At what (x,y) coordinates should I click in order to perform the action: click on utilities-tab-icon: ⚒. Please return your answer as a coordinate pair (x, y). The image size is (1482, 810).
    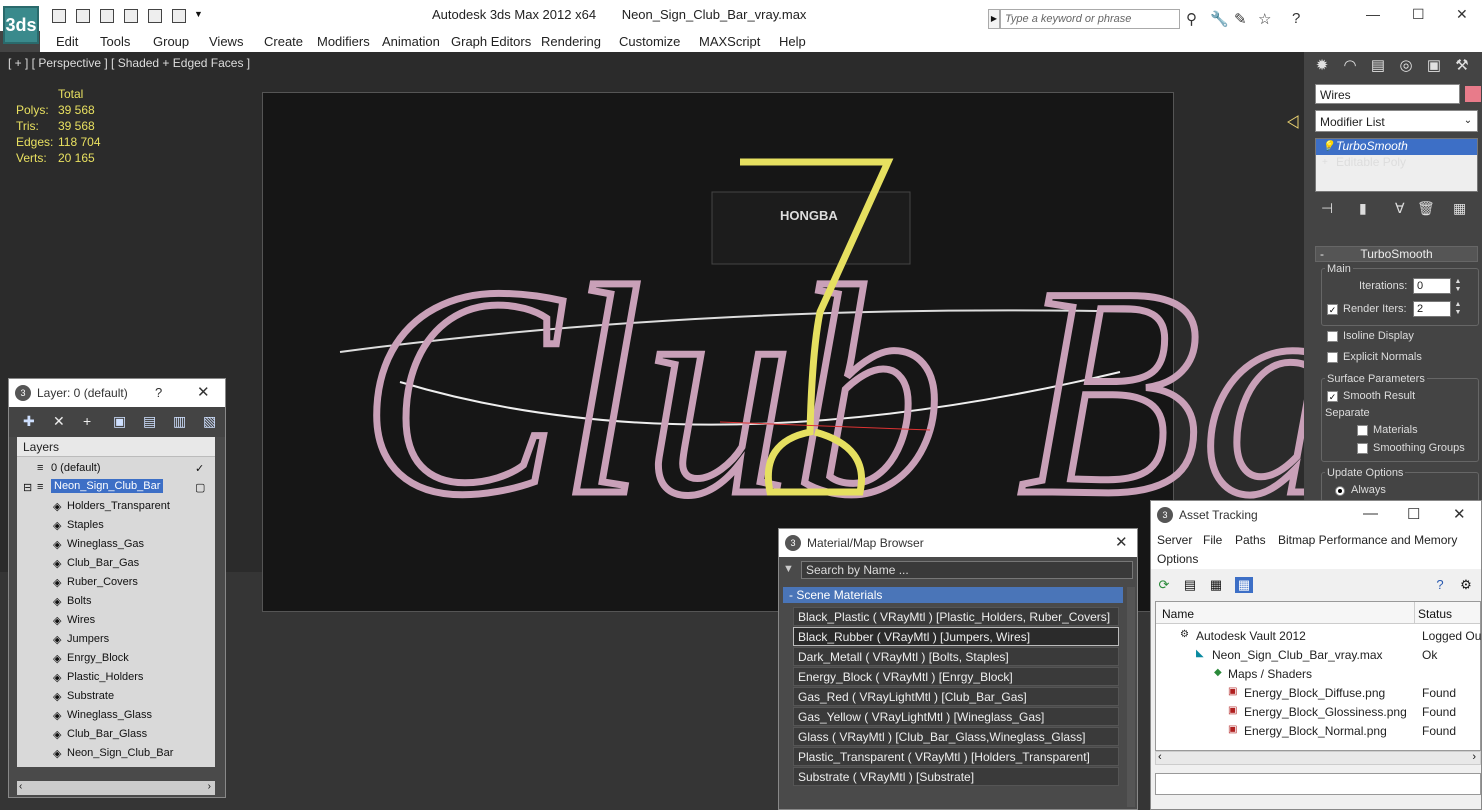
    Looking at the image, I should click on (1462, 67).